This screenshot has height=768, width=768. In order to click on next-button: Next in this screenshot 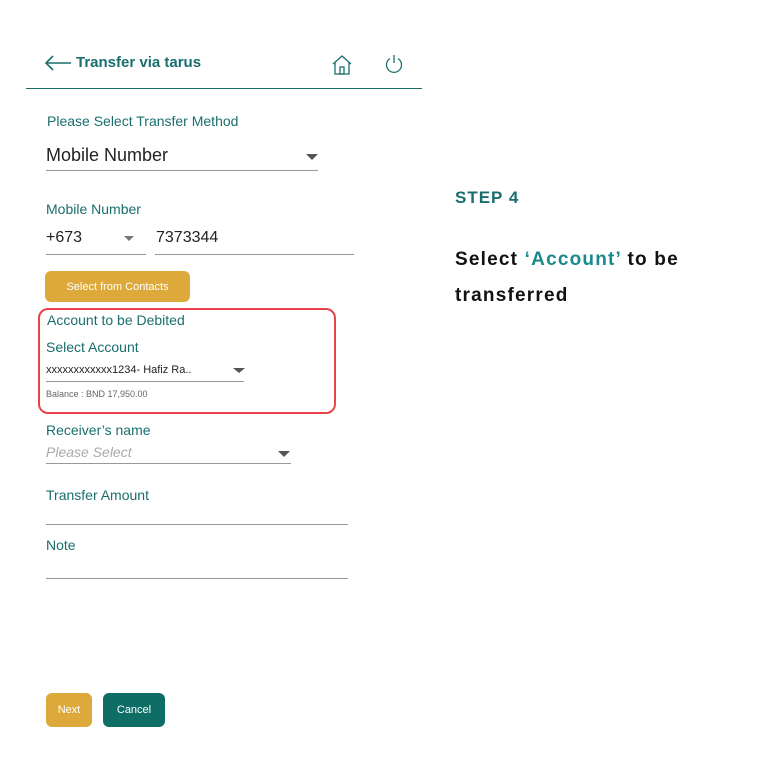, I will do `click(69, 710)`.